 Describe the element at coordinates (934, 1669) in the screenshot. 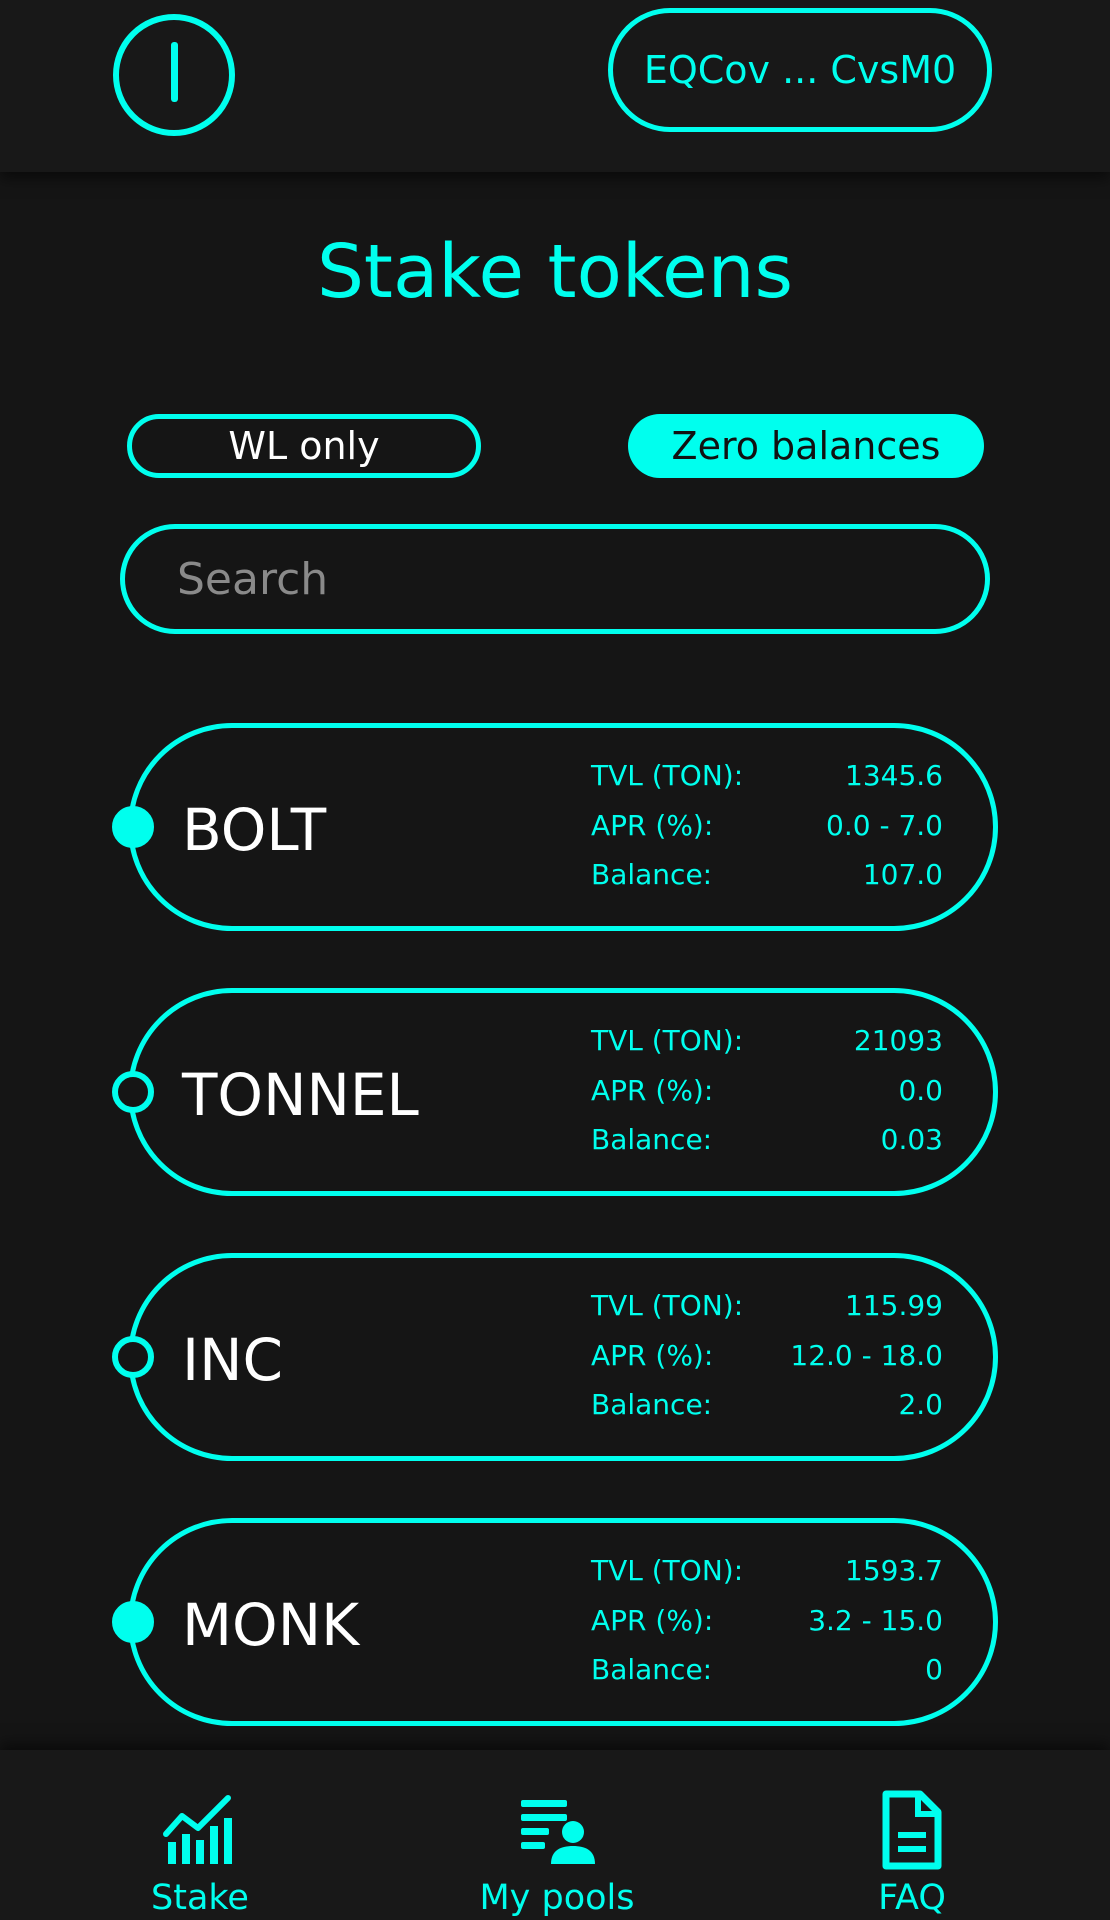

I see `balance-value: 0` at that location.